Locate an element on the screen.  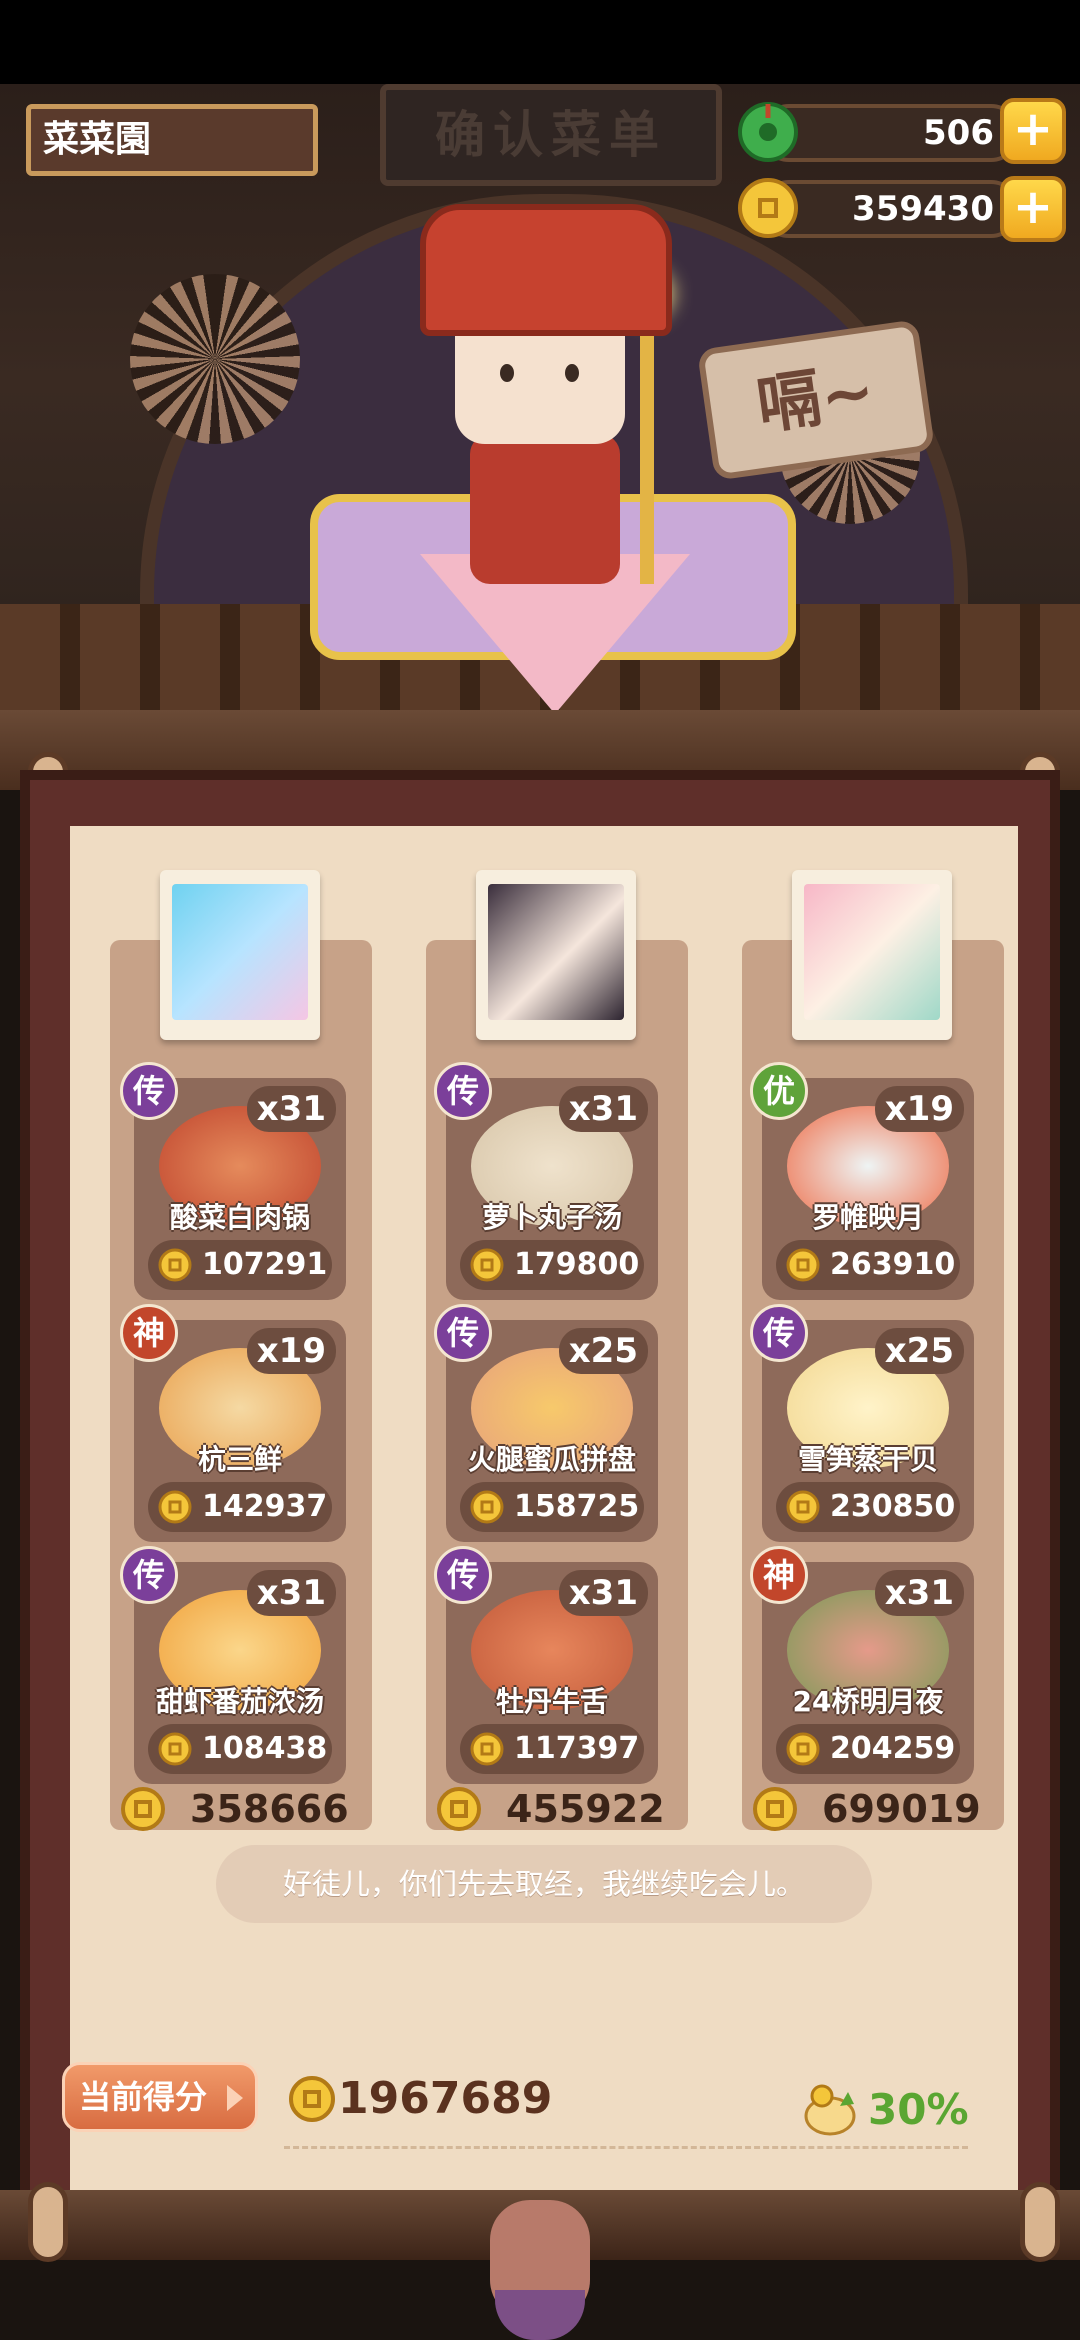
monk-character is located at coordinates (540, 374).